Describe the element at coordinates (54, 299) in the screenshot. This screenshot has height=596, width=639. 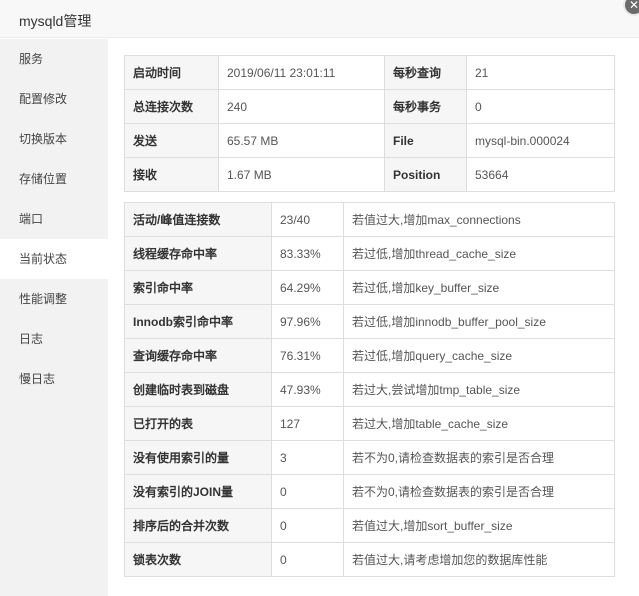
I see `sidebar-item-performance: 性能调整` at that location.